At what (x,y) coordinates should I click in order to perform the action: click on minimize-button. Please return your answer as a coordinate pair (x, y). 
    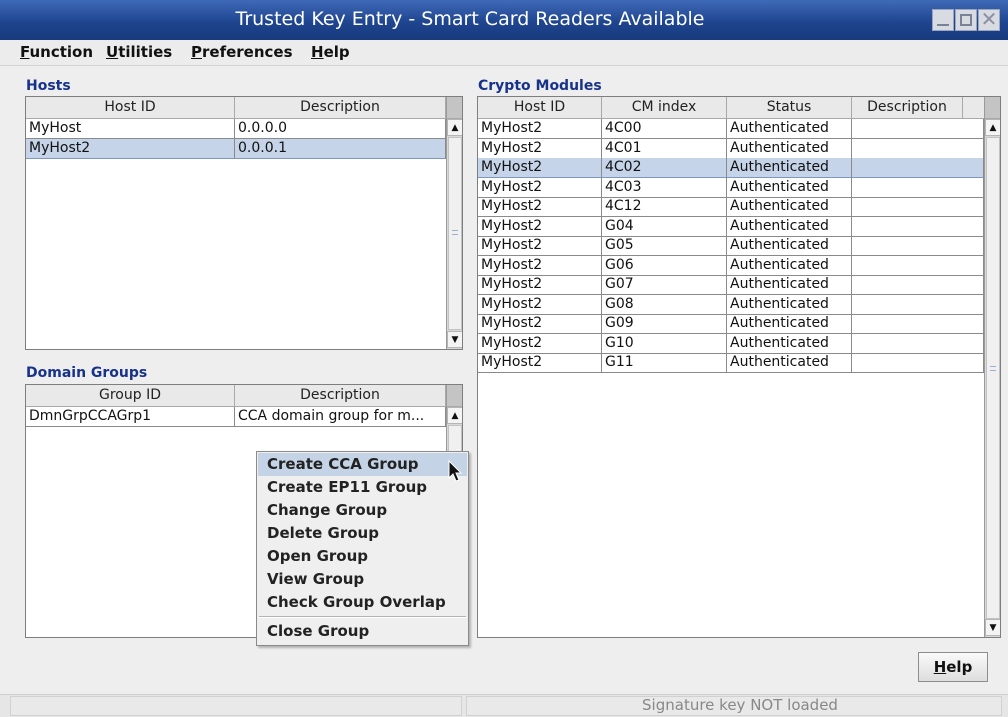
    Looking at the image, I should click on (943, 20).